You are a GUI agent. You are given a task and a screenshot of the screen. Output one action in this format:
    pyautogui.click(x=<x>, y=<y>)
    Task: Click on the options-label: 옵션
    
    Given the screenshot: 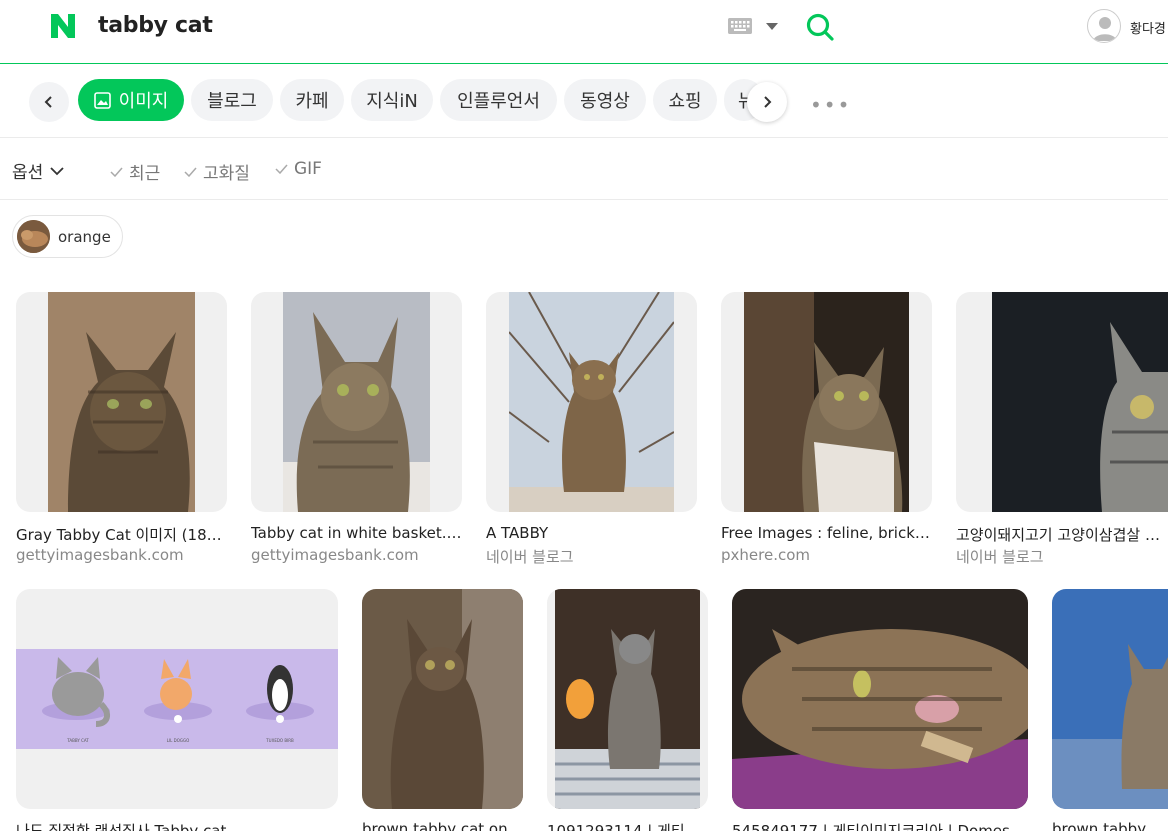 What is the action you would take?
    pyautogui.click(x=28, y=173)
    